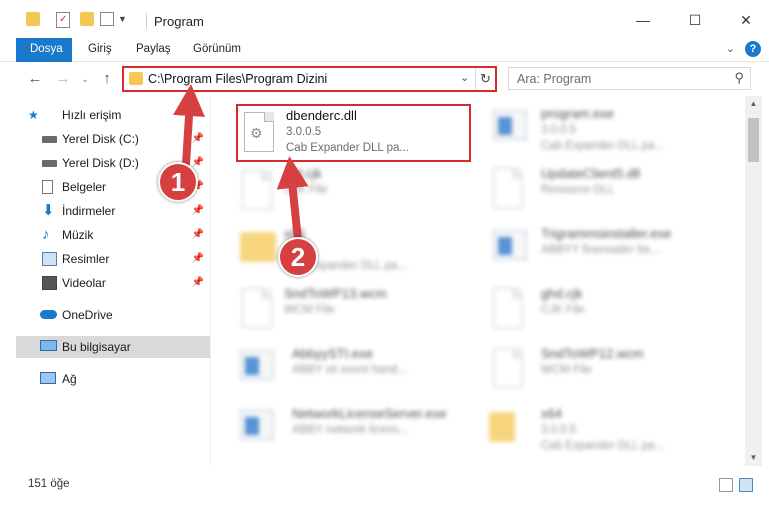 Image resolution: width=769 pixels, height=513 pixels. I want to click on file-item: SndToWP12.wcm WCM File, so click(591, 372).